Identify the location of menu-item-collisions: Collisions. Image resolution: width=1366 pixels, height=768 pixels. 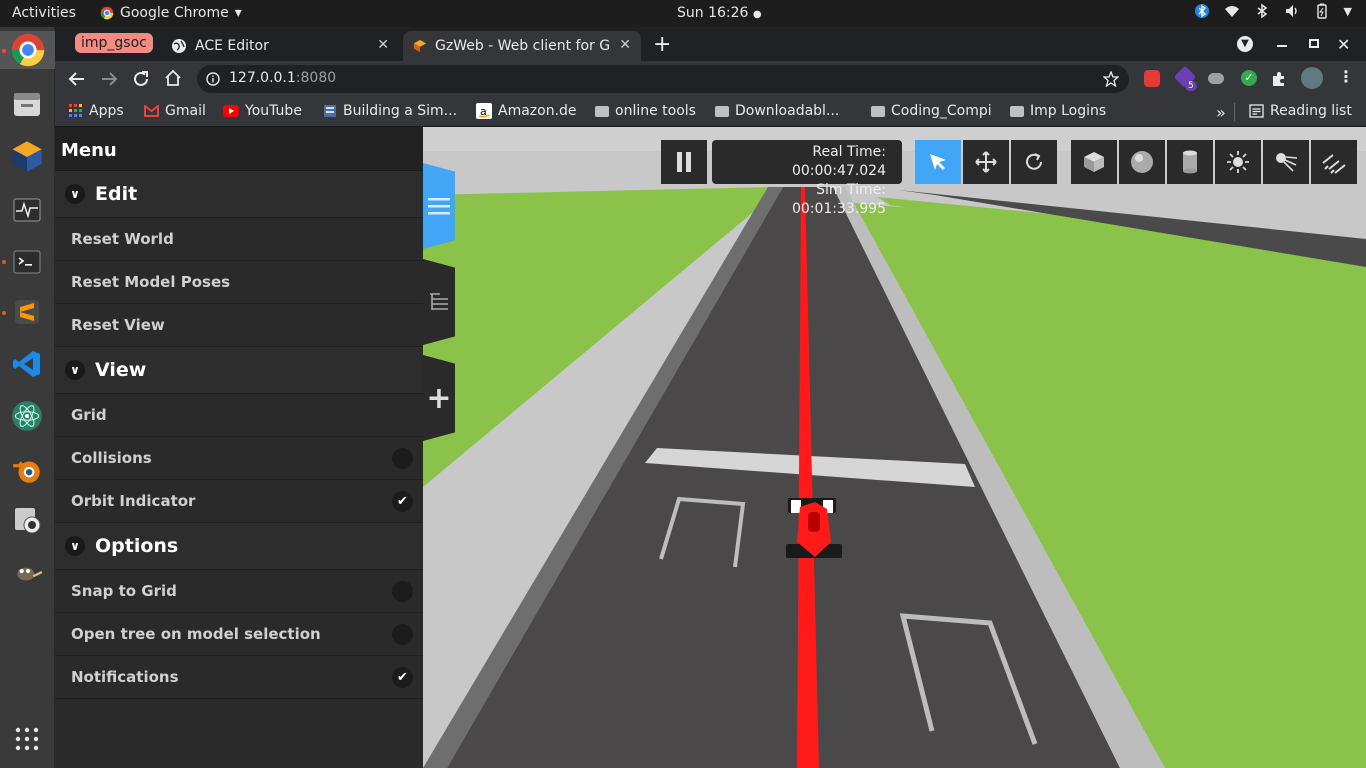
(239, 458).